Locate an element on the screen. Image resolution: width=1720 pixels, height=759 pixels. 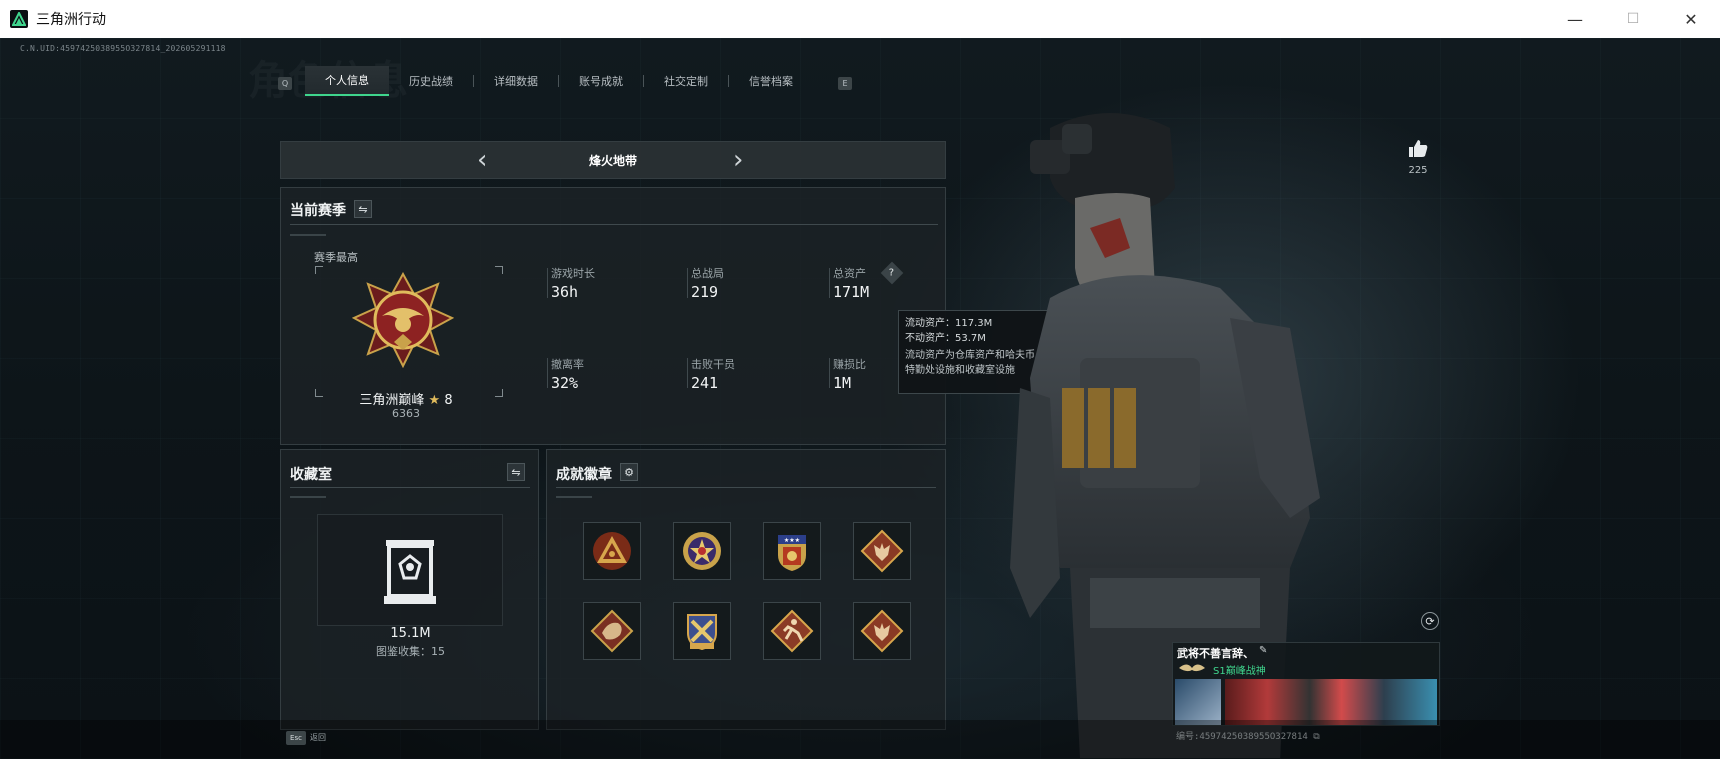
stat-label-kills: 击败干员 is located at coordinates (713, 364).